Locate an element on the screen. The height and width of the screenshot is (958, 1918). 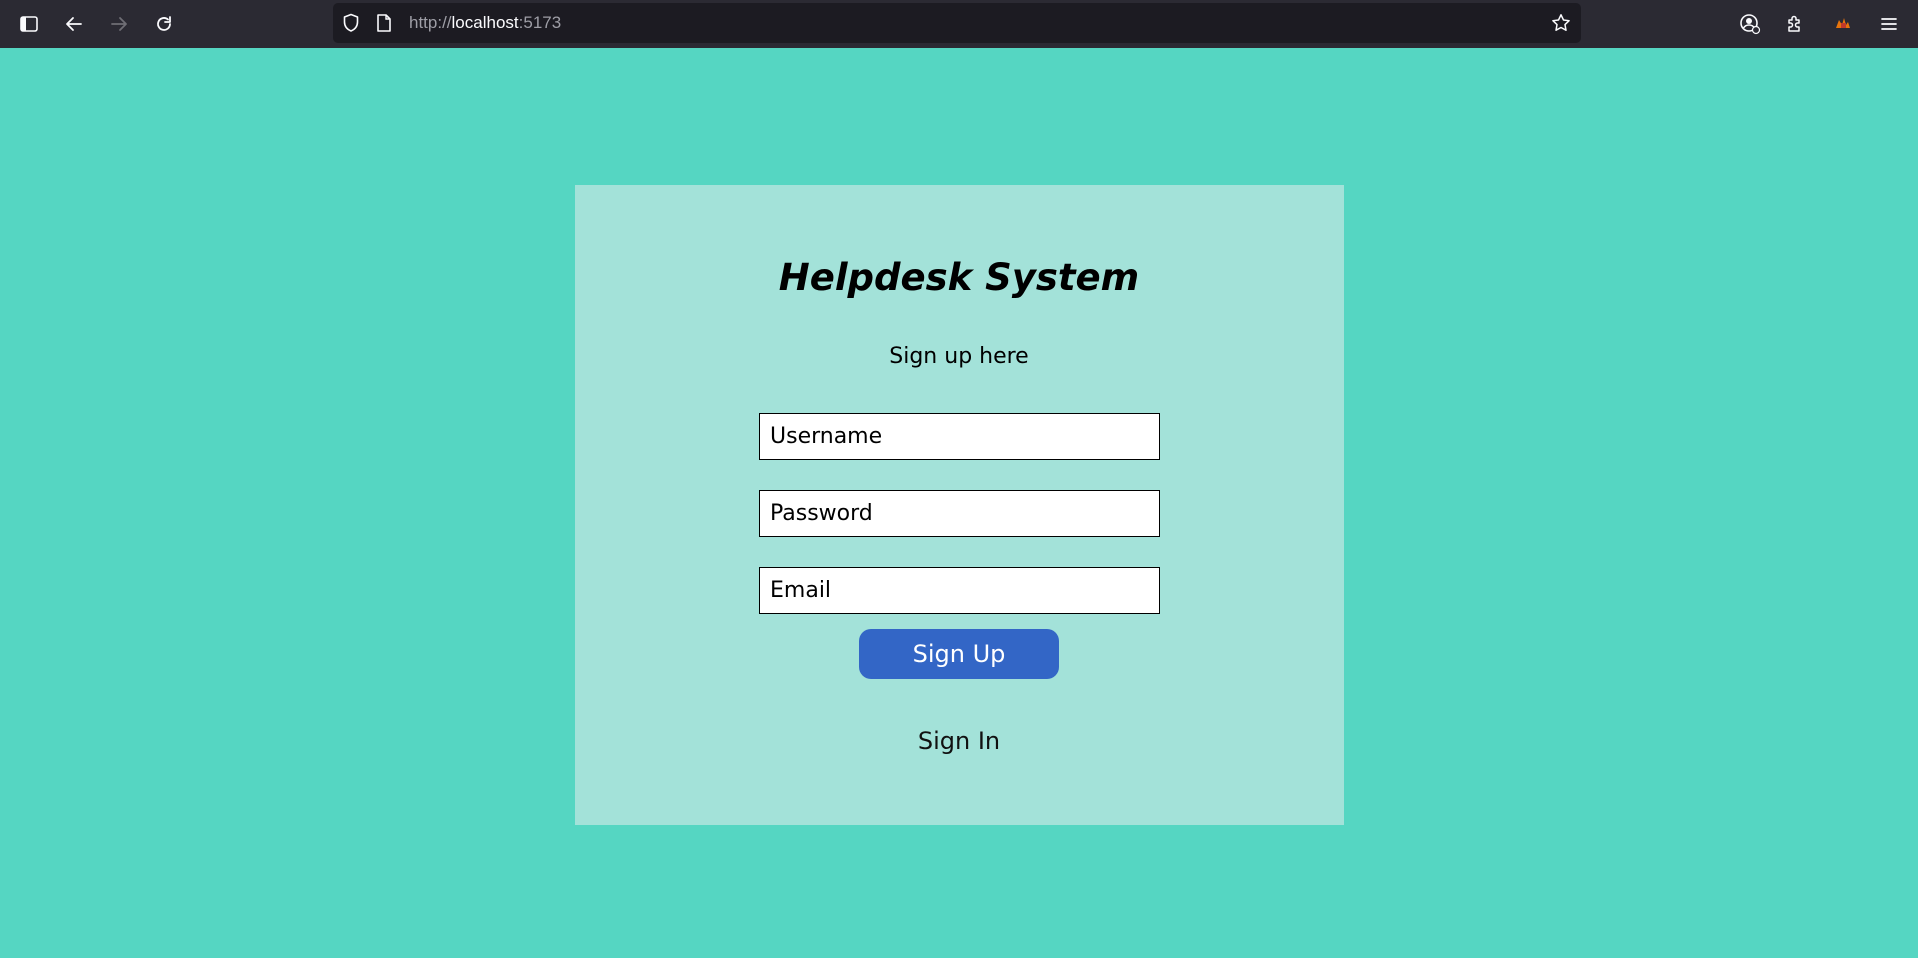
reload-button is located at coordinates (164, 24).